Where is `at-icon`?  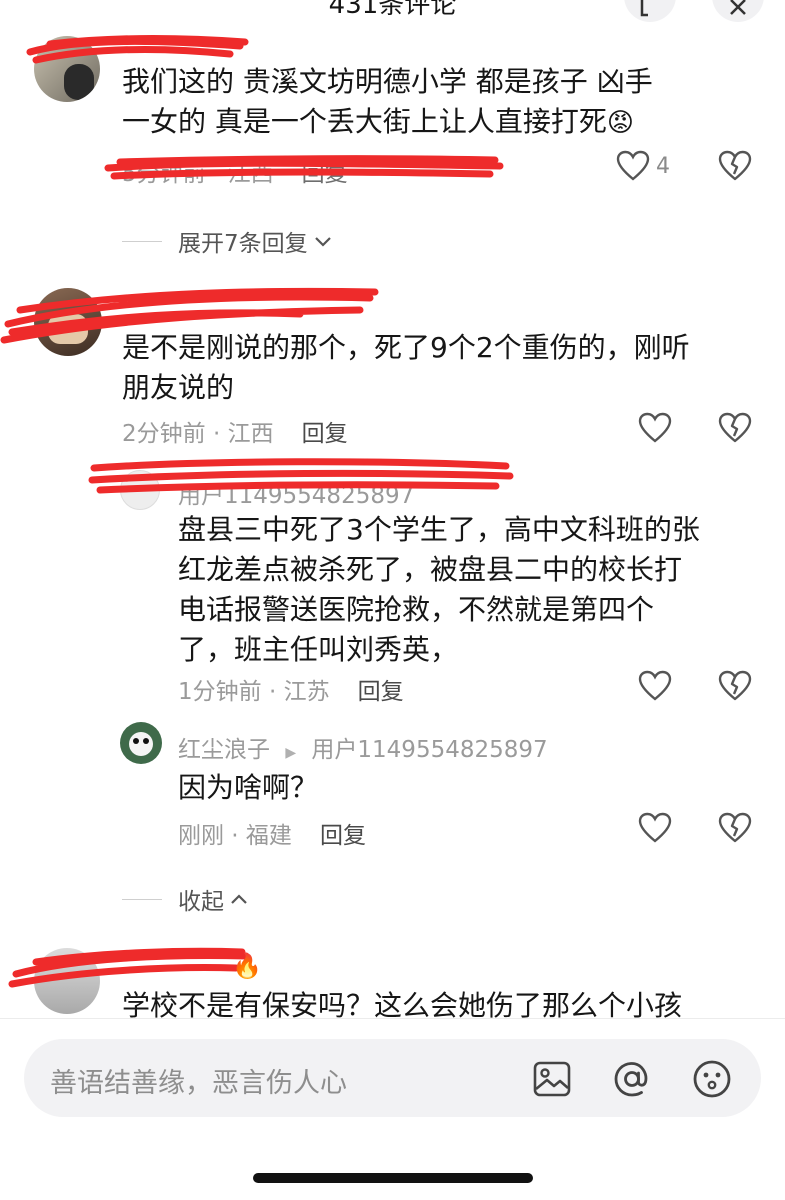 at-icon is located at coordinates (631, 1079).